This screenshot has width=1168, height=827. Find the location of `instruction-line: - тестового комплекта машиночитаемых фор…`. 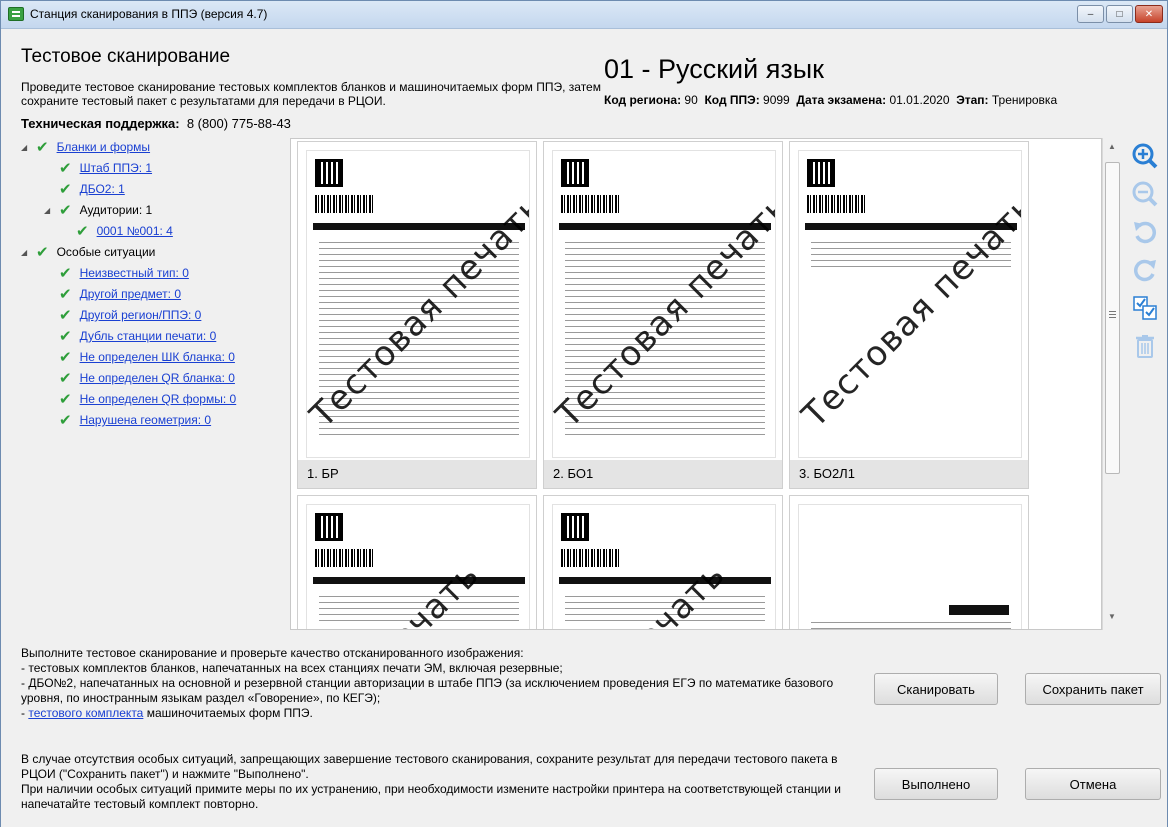

instruction-line: - тестового комплекта машиночитаемых фор… is located at coordinates (167, 713).